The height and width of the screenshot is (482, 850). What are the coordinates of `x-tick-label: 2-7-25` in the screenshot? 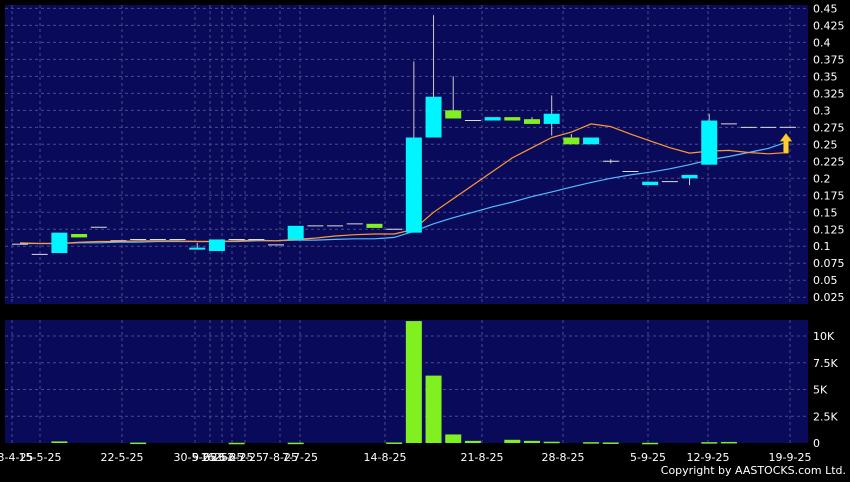 It's located at (245, 457).